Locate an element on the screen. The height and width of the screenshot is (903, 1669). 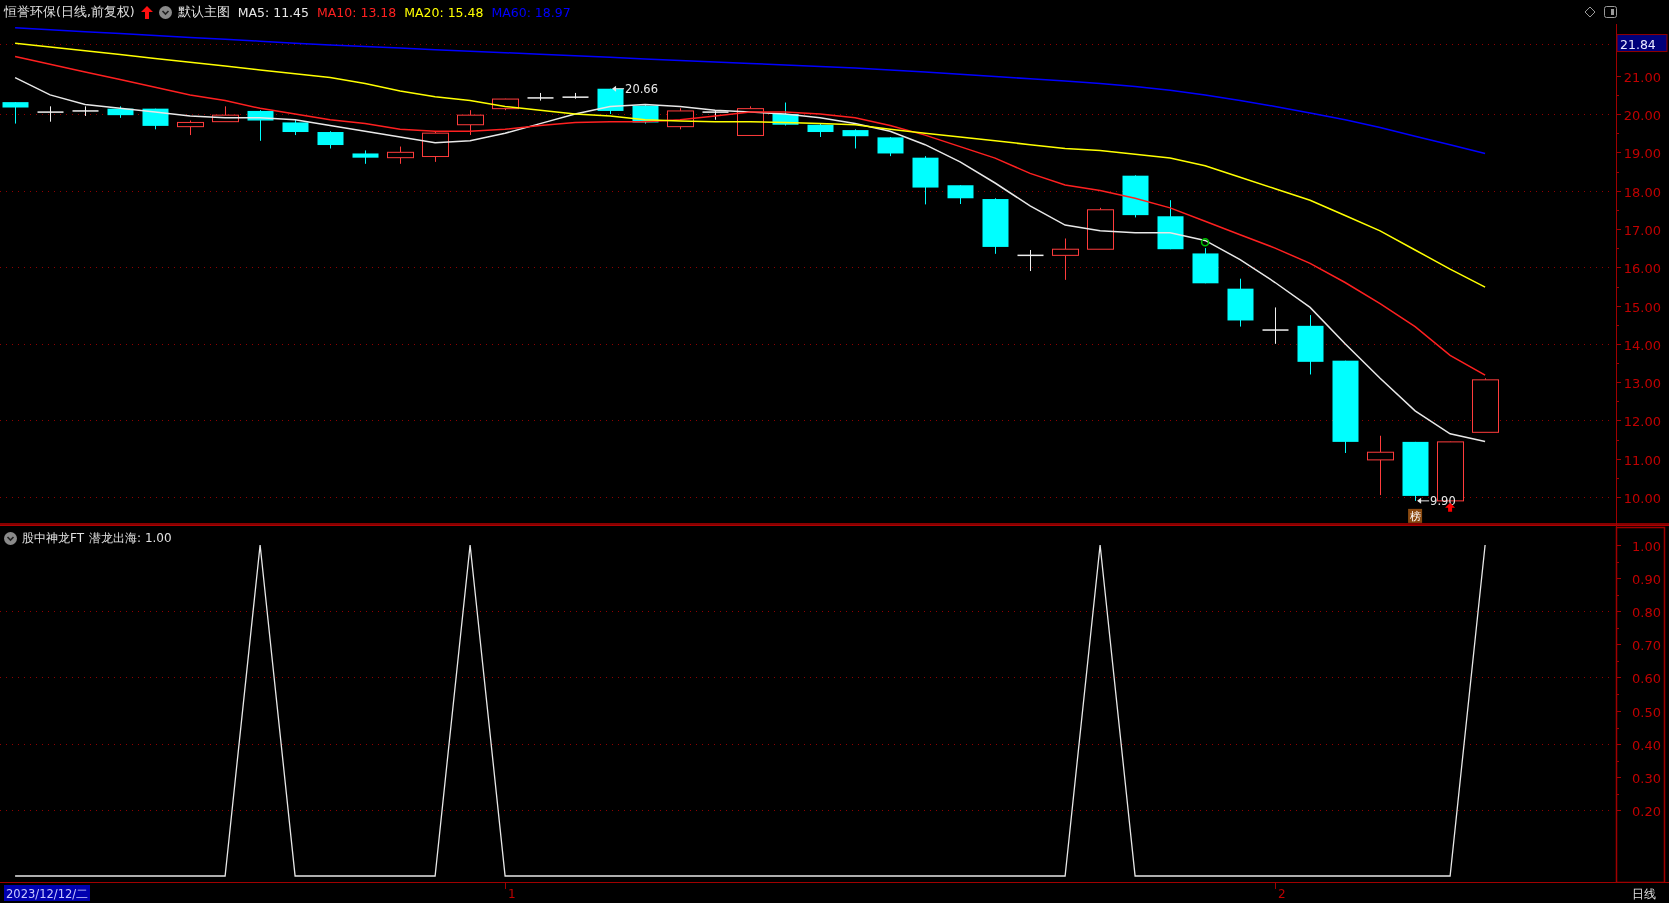
axis-label: 1.00 is located at coordinates (1646, 546).